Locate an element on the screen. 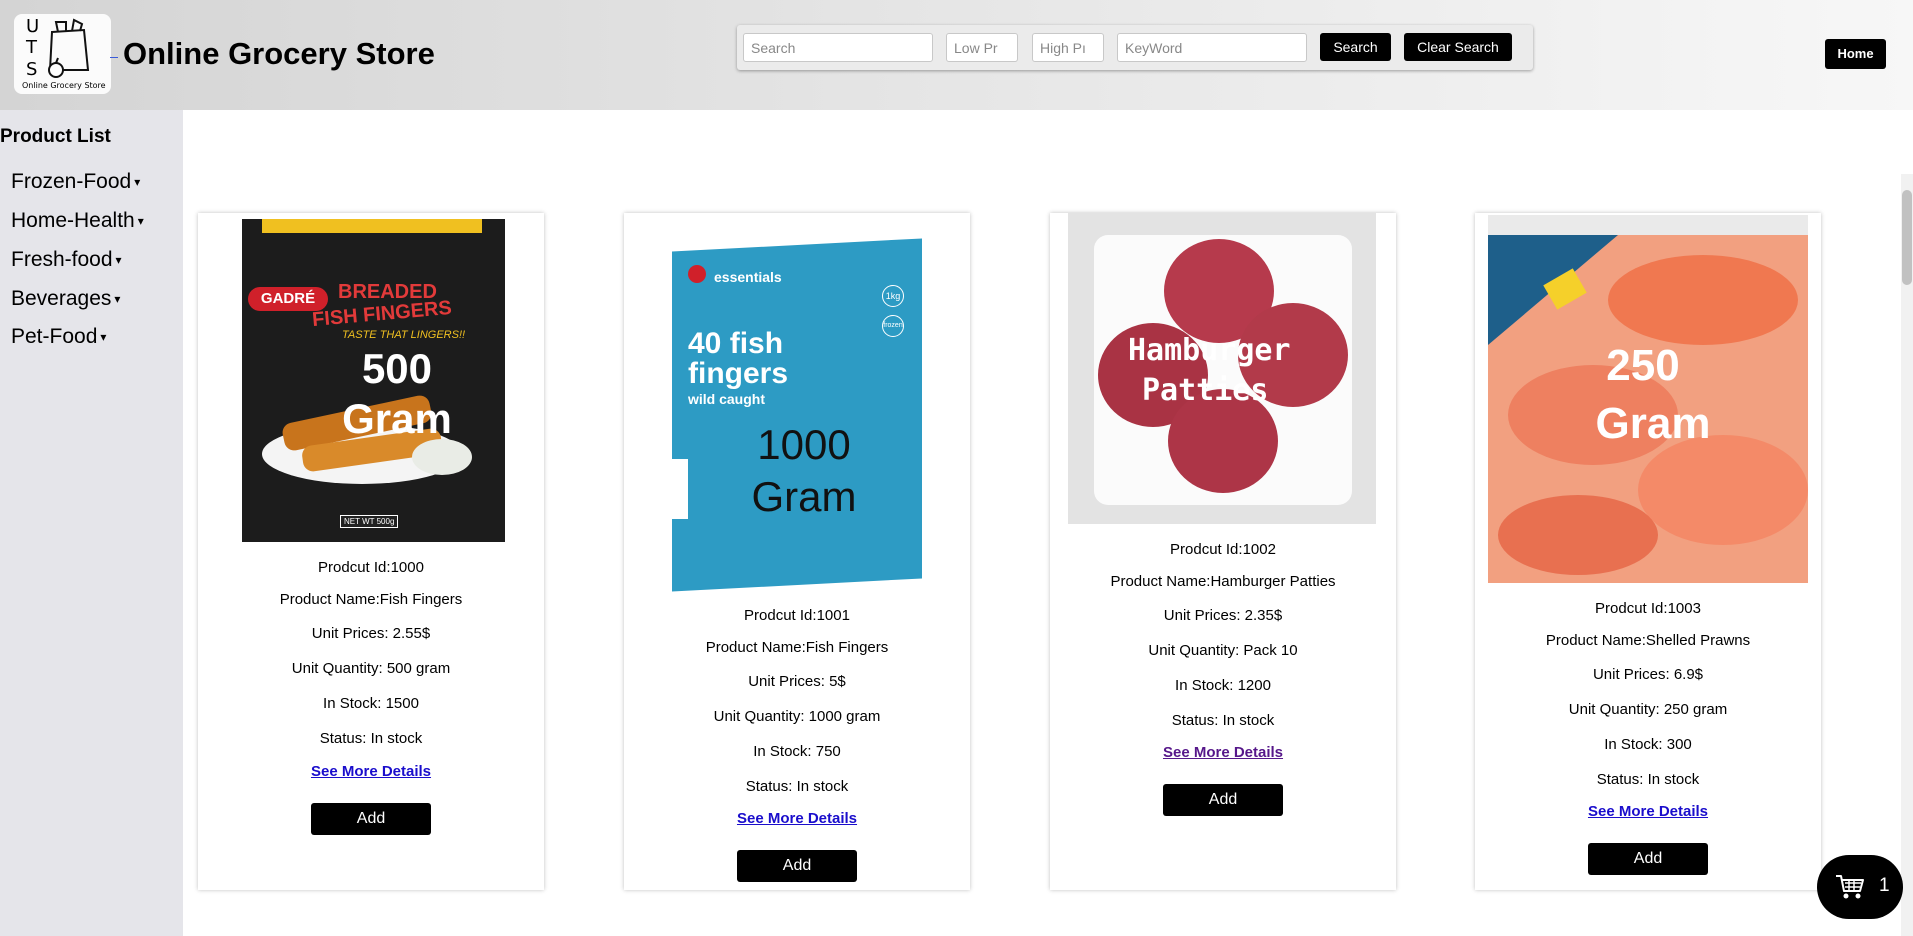 The height and width of the screenshot is (936, 1913). package-weight: NET WT 500g is located at coordinates (369, 521).